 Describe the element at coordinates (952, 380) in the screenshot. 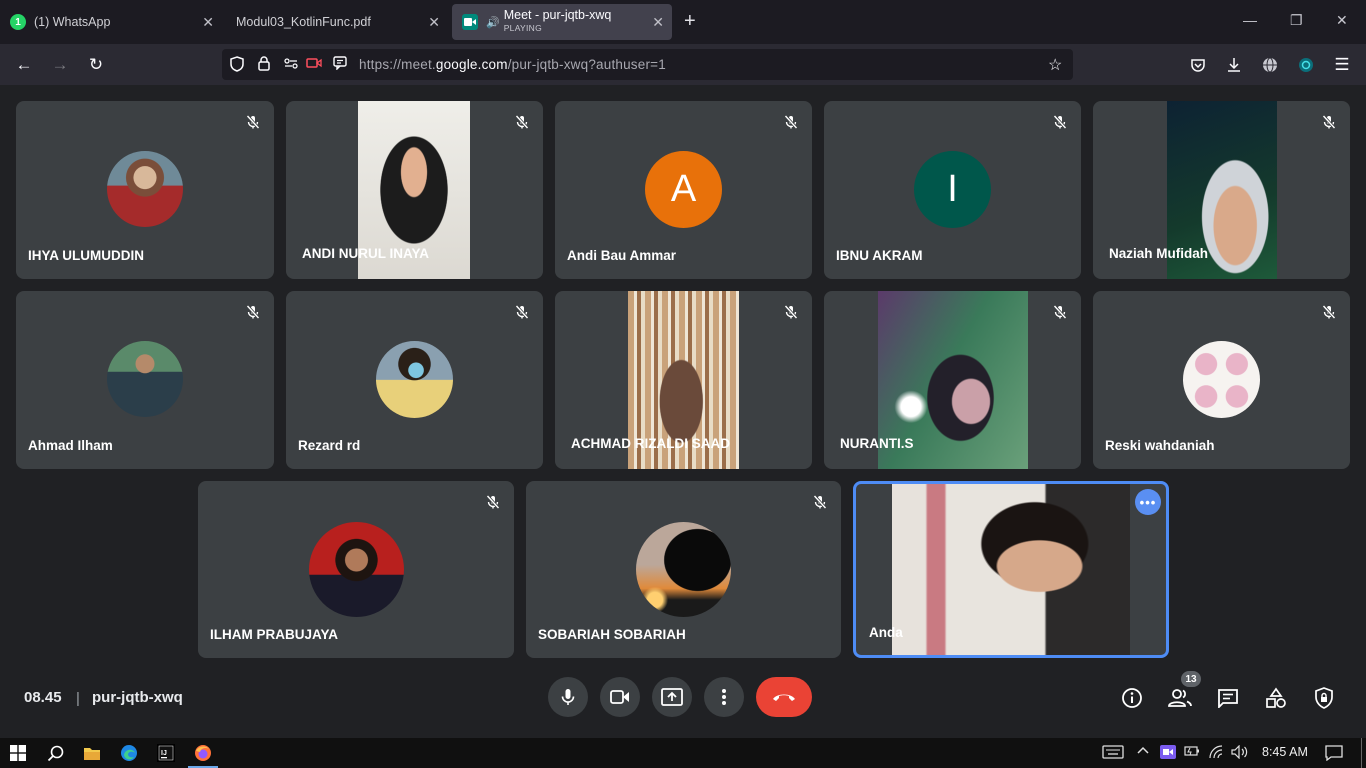

I see `participant-tile: NURANTI.S` at that location.